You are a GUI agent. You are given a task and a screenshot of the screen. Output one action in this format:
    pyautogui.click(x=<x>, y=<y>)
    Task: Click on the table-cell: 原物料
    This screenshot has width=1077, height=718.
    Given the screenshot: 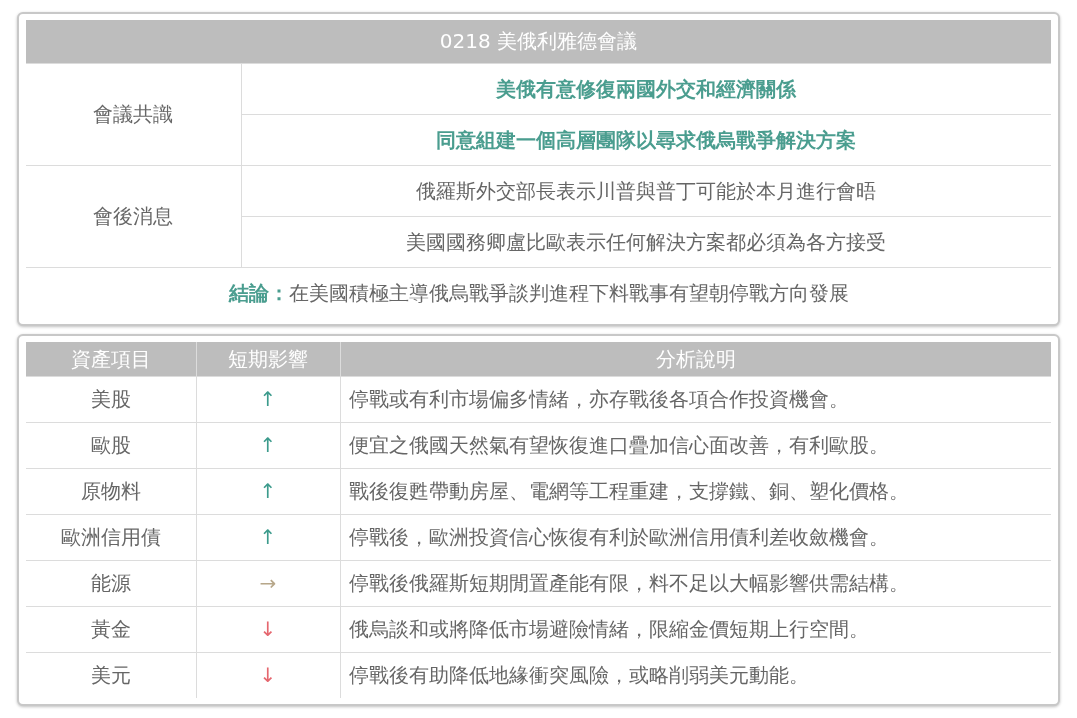 What is the action you would take?
    pyautogui.click(x=111, y=491)
    